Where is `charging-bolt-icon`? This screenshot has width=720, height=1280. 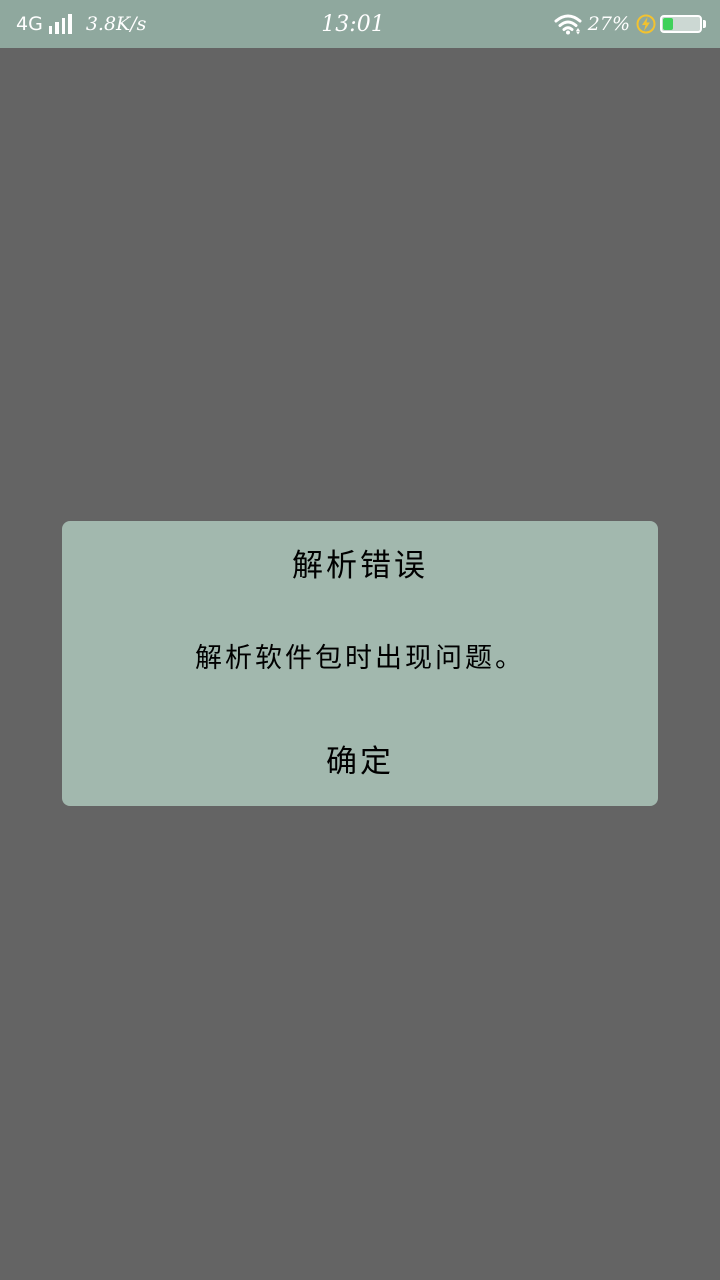
charging-bolt-icon is located at coordinates (646, 24).